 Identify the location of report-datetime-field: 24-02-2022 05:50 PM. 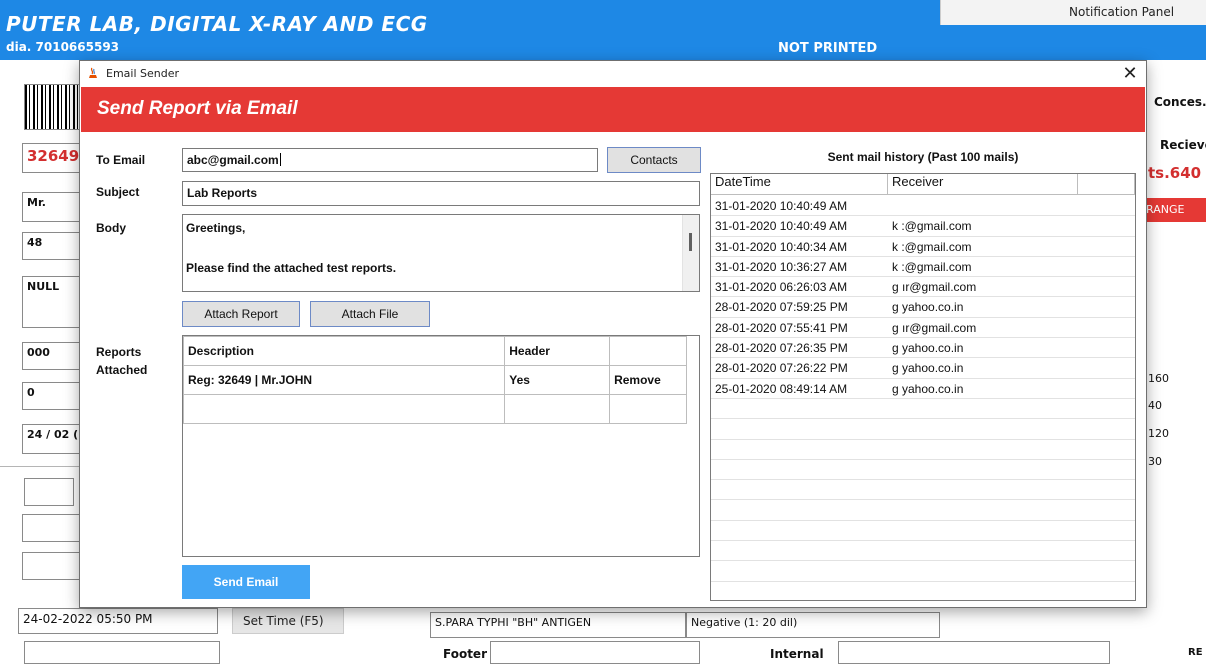
(118, 621).